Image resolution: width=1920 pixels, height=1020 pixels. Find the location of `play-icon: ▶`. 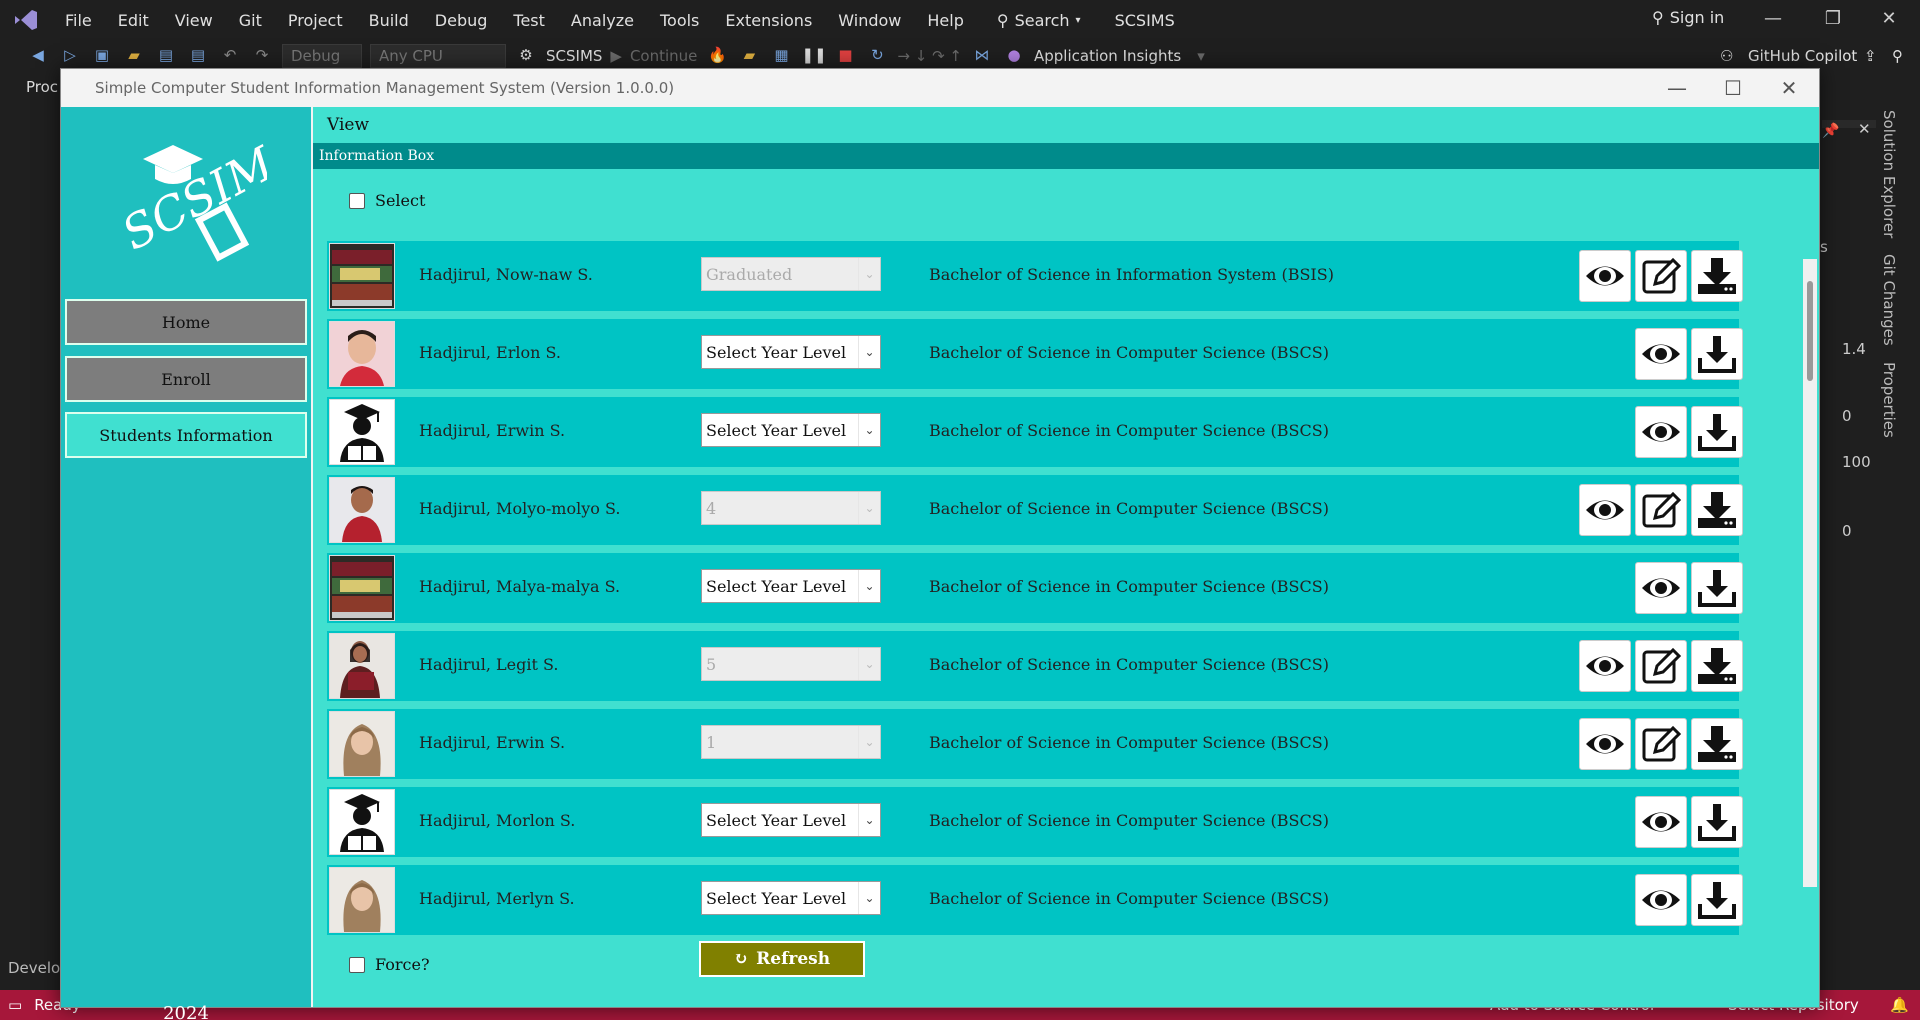

play-icon: ▶ is located at coordinates (616, 56).